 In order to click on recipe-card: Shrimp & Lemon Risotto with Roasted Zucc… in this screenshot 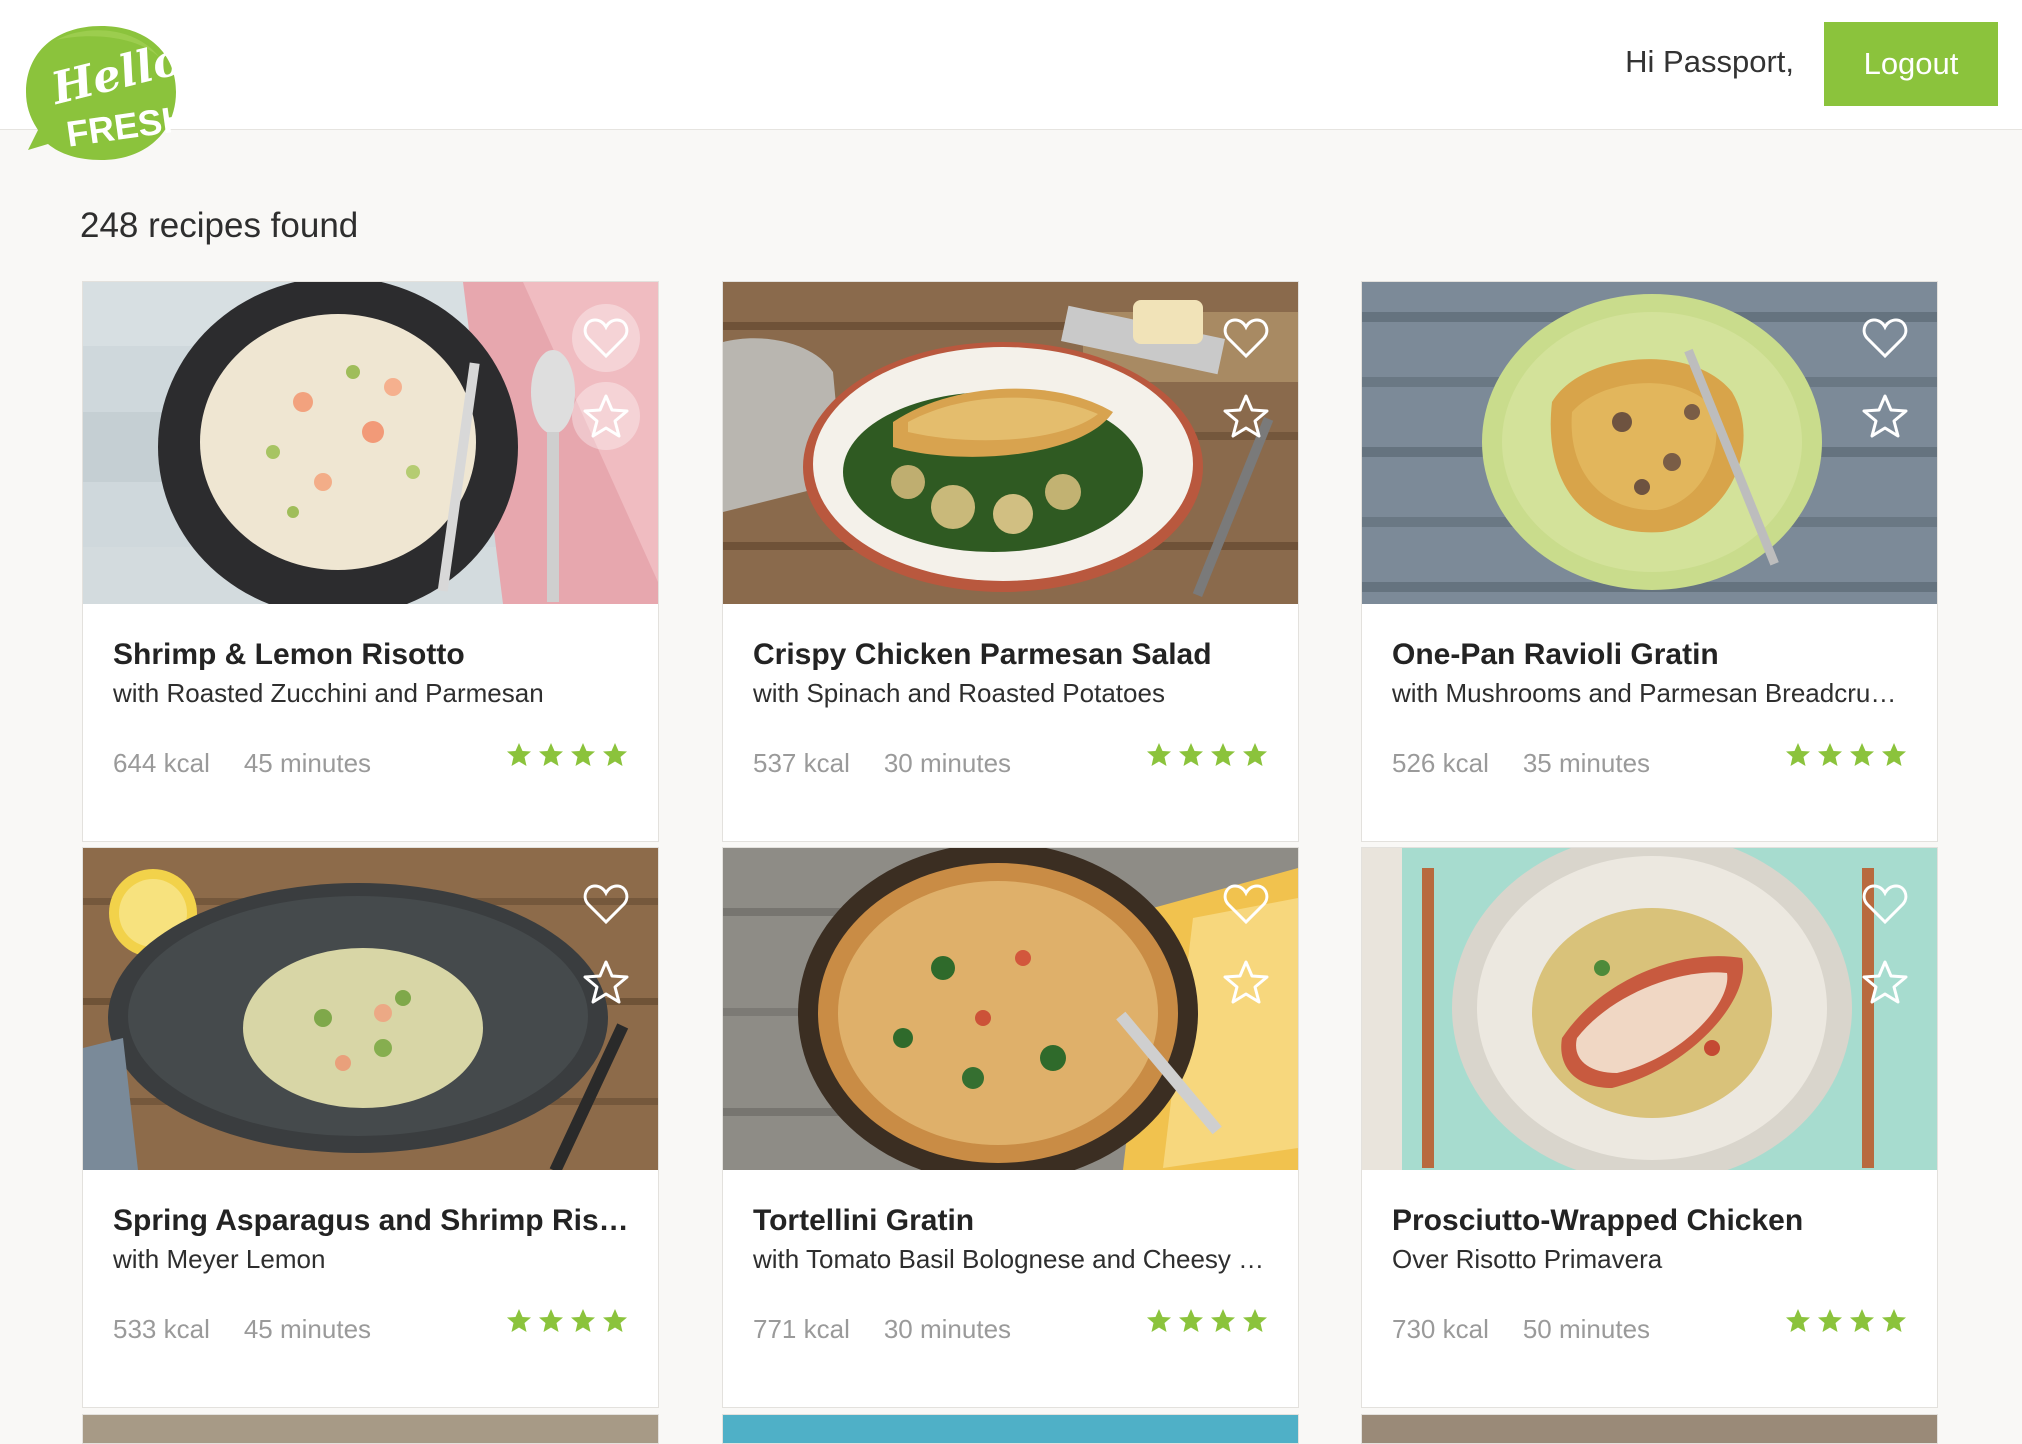, I will do `click(370, 561)`.